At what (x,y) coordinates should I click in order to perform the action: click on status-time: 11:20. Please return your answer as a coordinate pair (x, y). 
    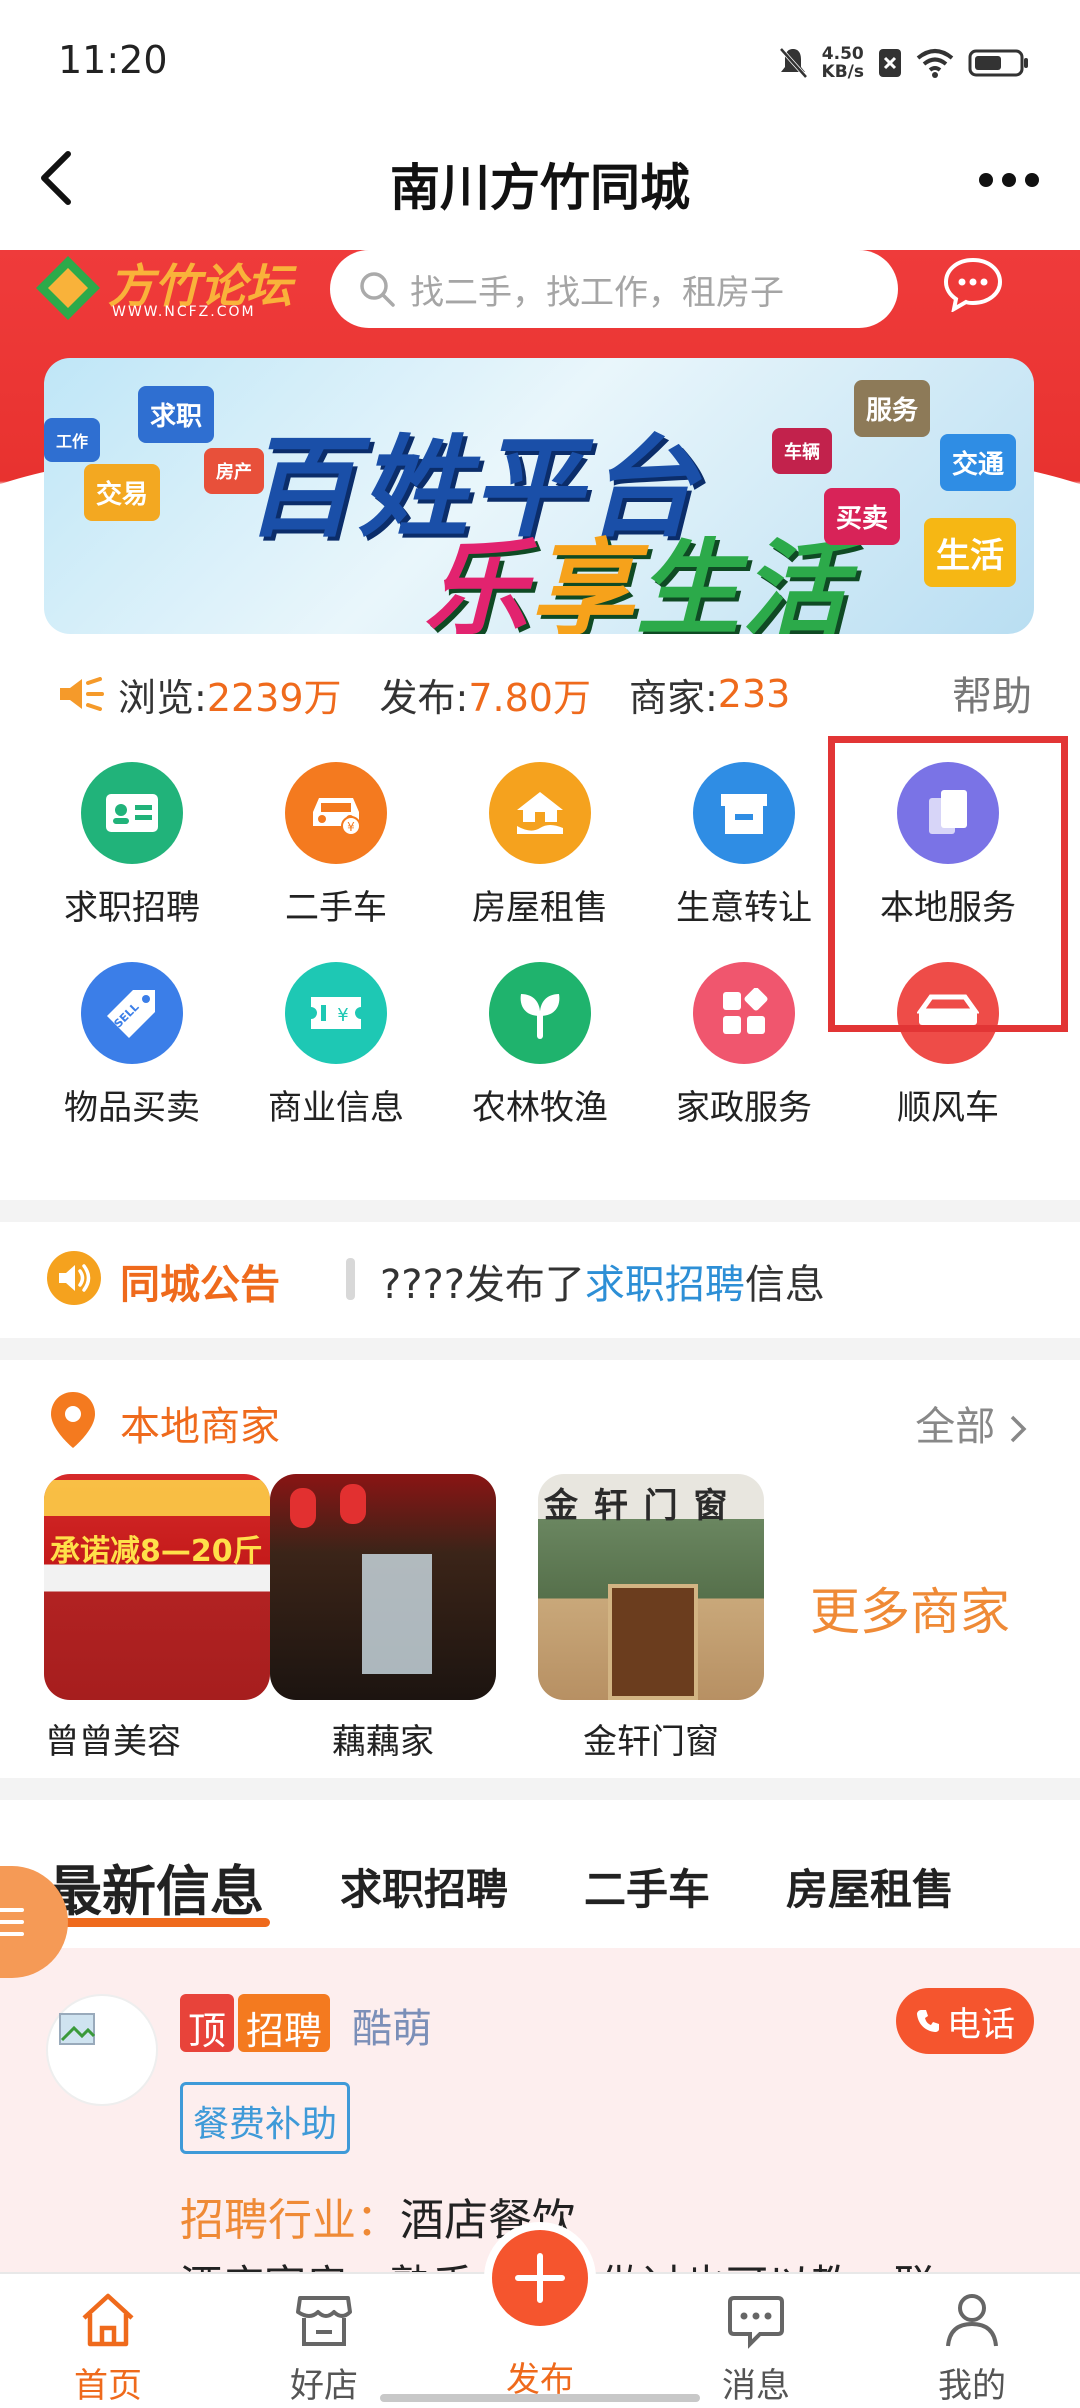
    Looking at the image, I should click on (113, 60).